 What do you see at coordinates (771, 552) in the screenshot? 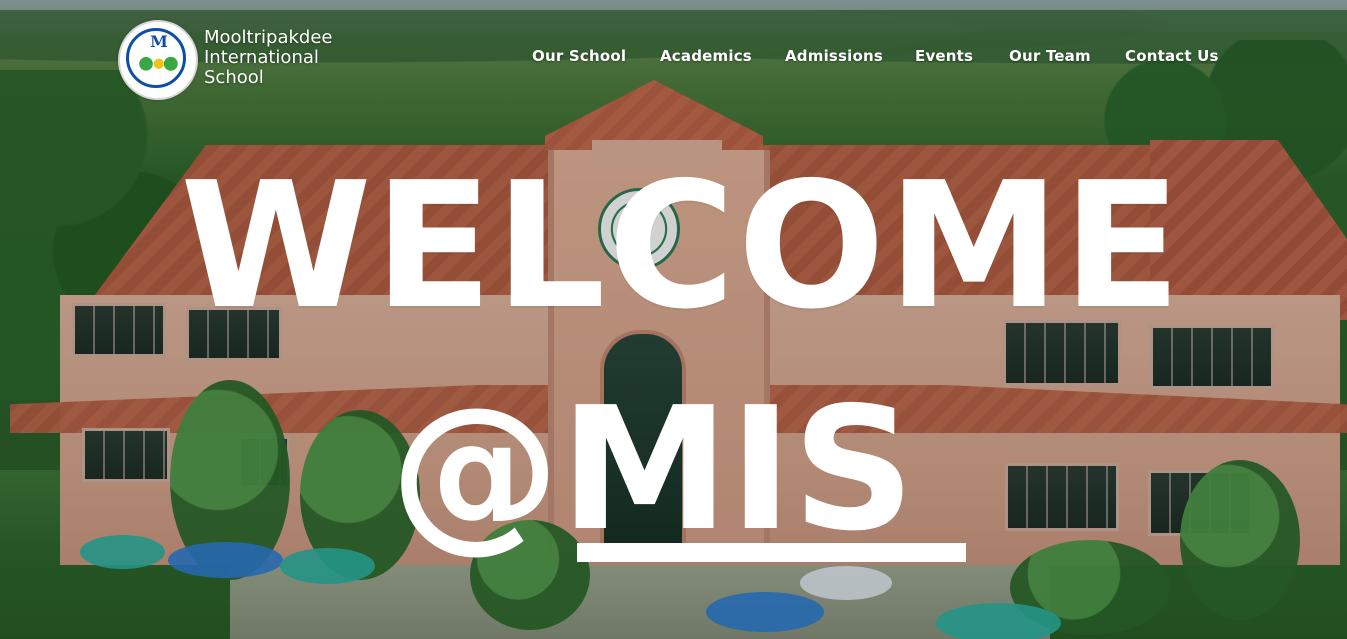
I see `headline-underline` at bounding box center [771, 552].